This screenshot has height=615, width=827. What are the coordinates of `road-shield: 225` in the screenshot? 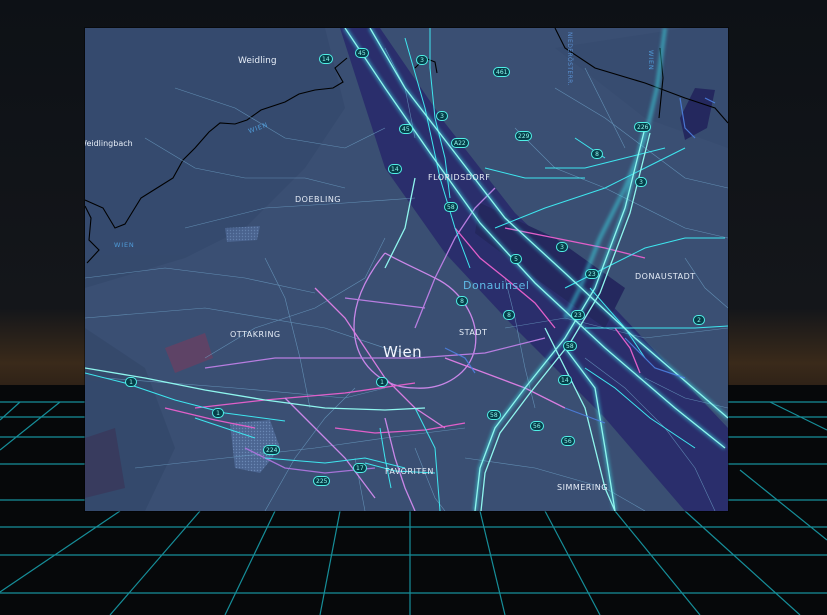 It's located at (322, 481).